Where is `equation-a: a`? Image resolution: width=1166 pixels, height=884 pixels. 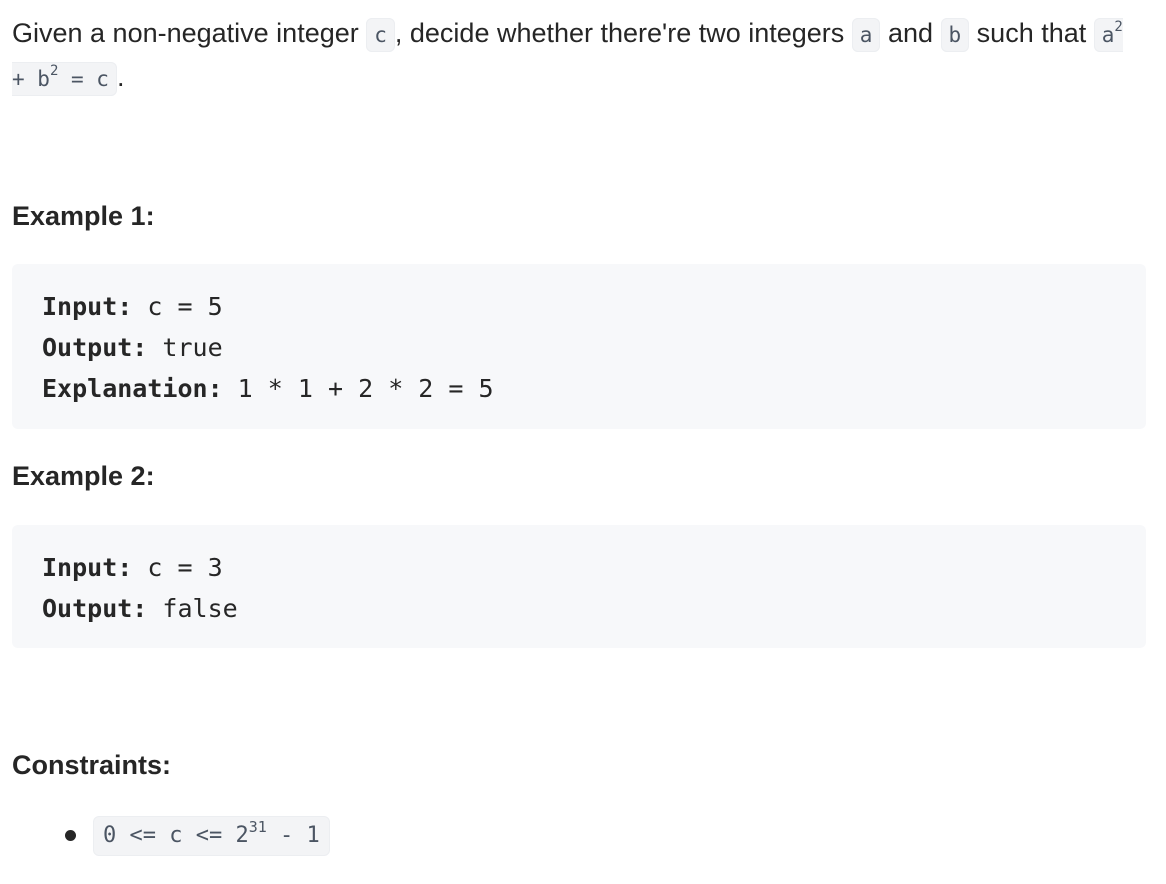 equation-a: a is located at coordinates (1108, 35).